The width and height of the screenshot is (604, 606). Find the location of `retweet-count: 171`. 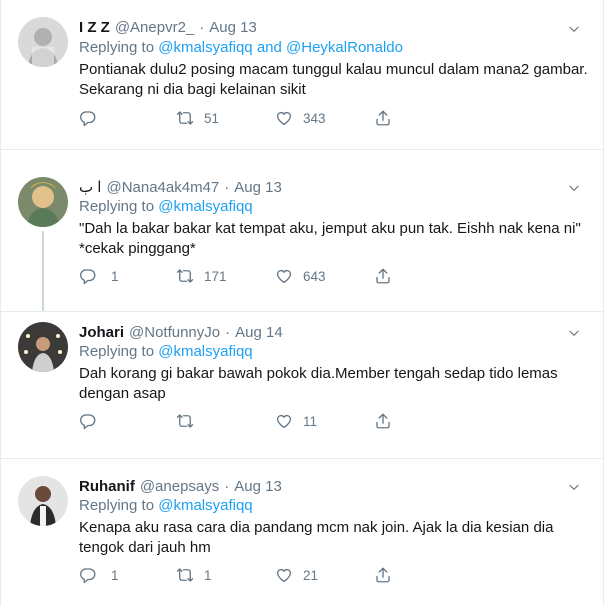

retweet-count: 171 is located at coordinates (215, 276).